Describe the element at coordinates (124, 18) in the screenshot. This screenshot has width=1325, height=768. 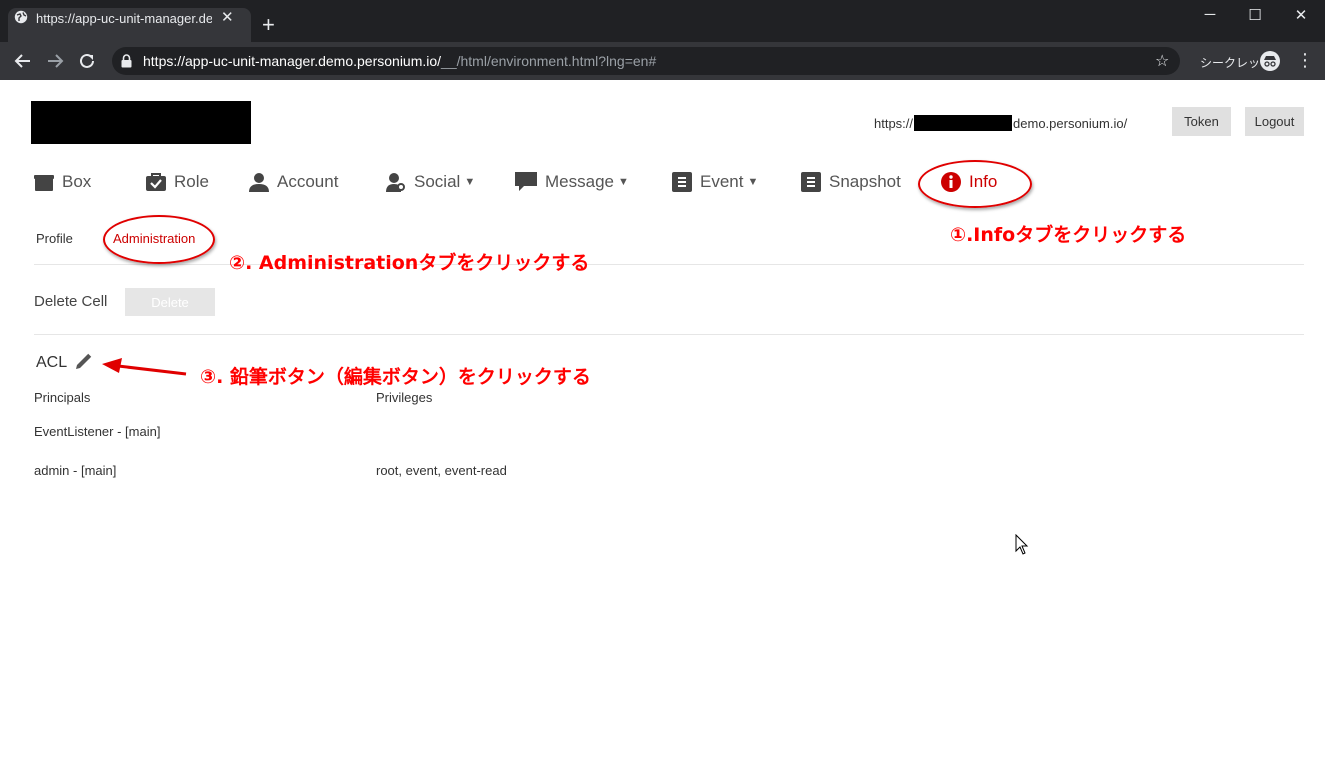
I see `tab-title: https://app-uc-unit-manager.dem` at that location.